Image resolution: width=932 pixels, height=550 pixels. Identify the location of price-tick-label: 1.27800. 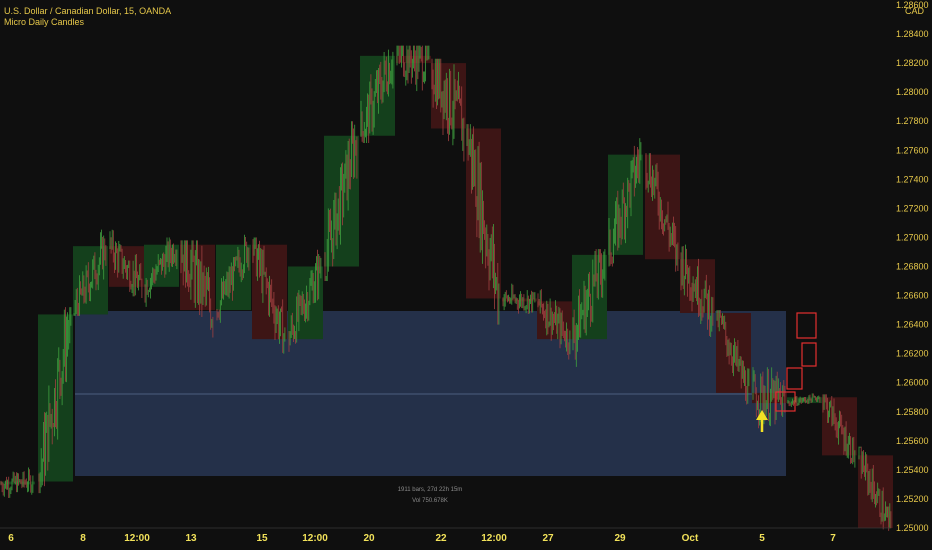
(912, 121).